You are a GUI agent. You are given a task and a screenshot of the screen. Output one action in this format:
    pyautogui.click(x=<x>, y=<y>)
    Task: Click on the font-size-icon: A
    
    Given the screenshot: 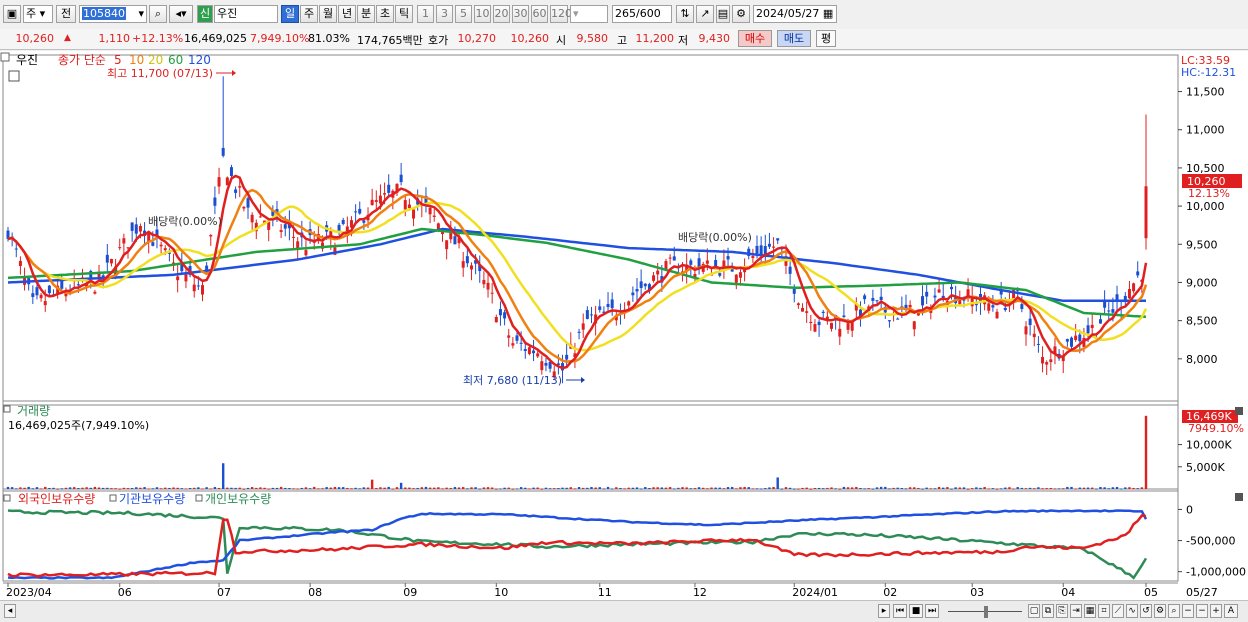 What is the action you would take?
    pyautogui.click(x=1231, y=611)
    